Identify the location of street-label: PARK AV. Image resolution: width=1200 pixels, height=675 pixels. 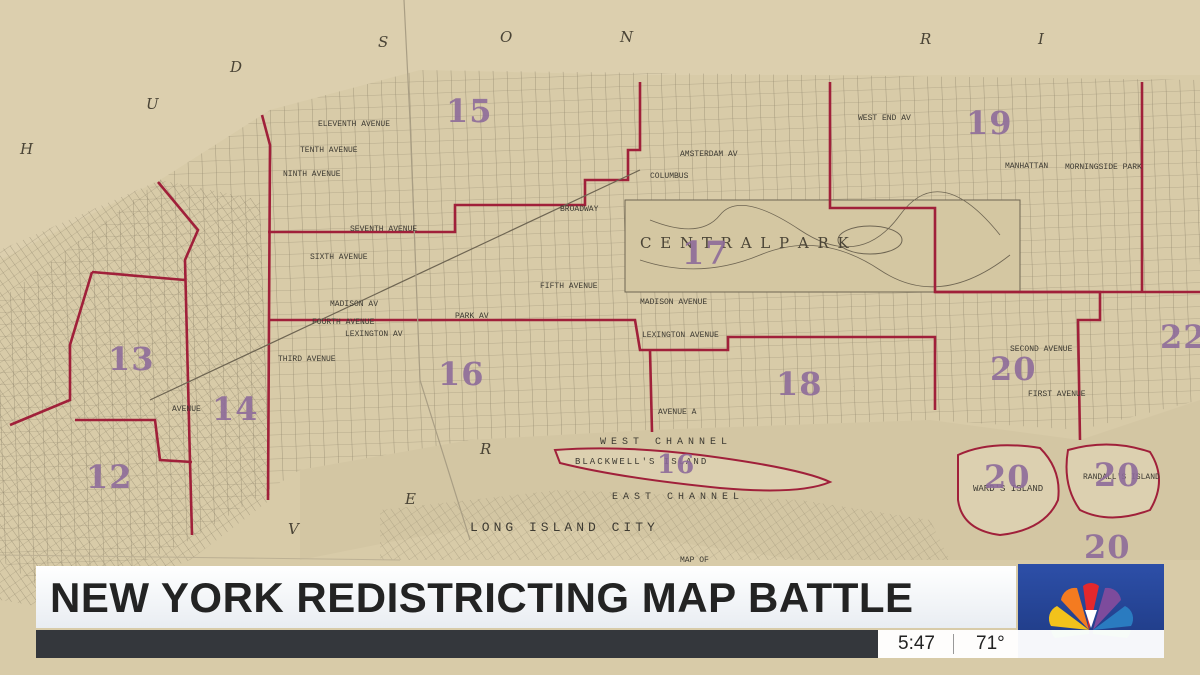
(472, 316).